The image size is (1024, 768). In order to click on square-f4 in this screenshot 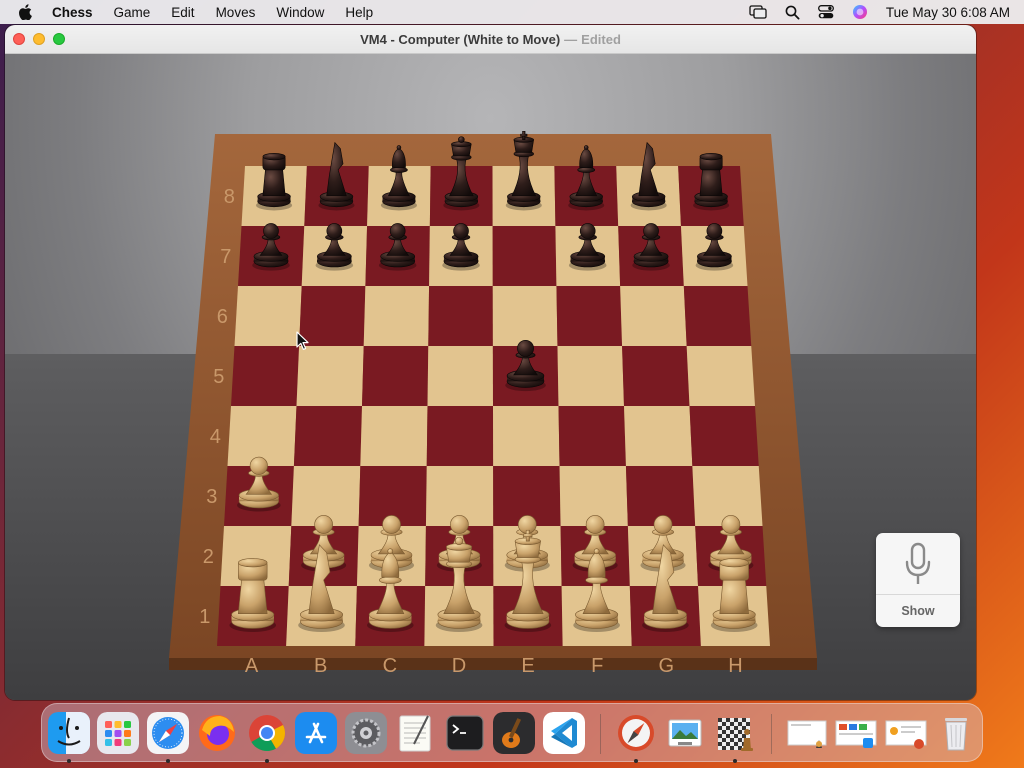, I will do `click(592, 436)`.